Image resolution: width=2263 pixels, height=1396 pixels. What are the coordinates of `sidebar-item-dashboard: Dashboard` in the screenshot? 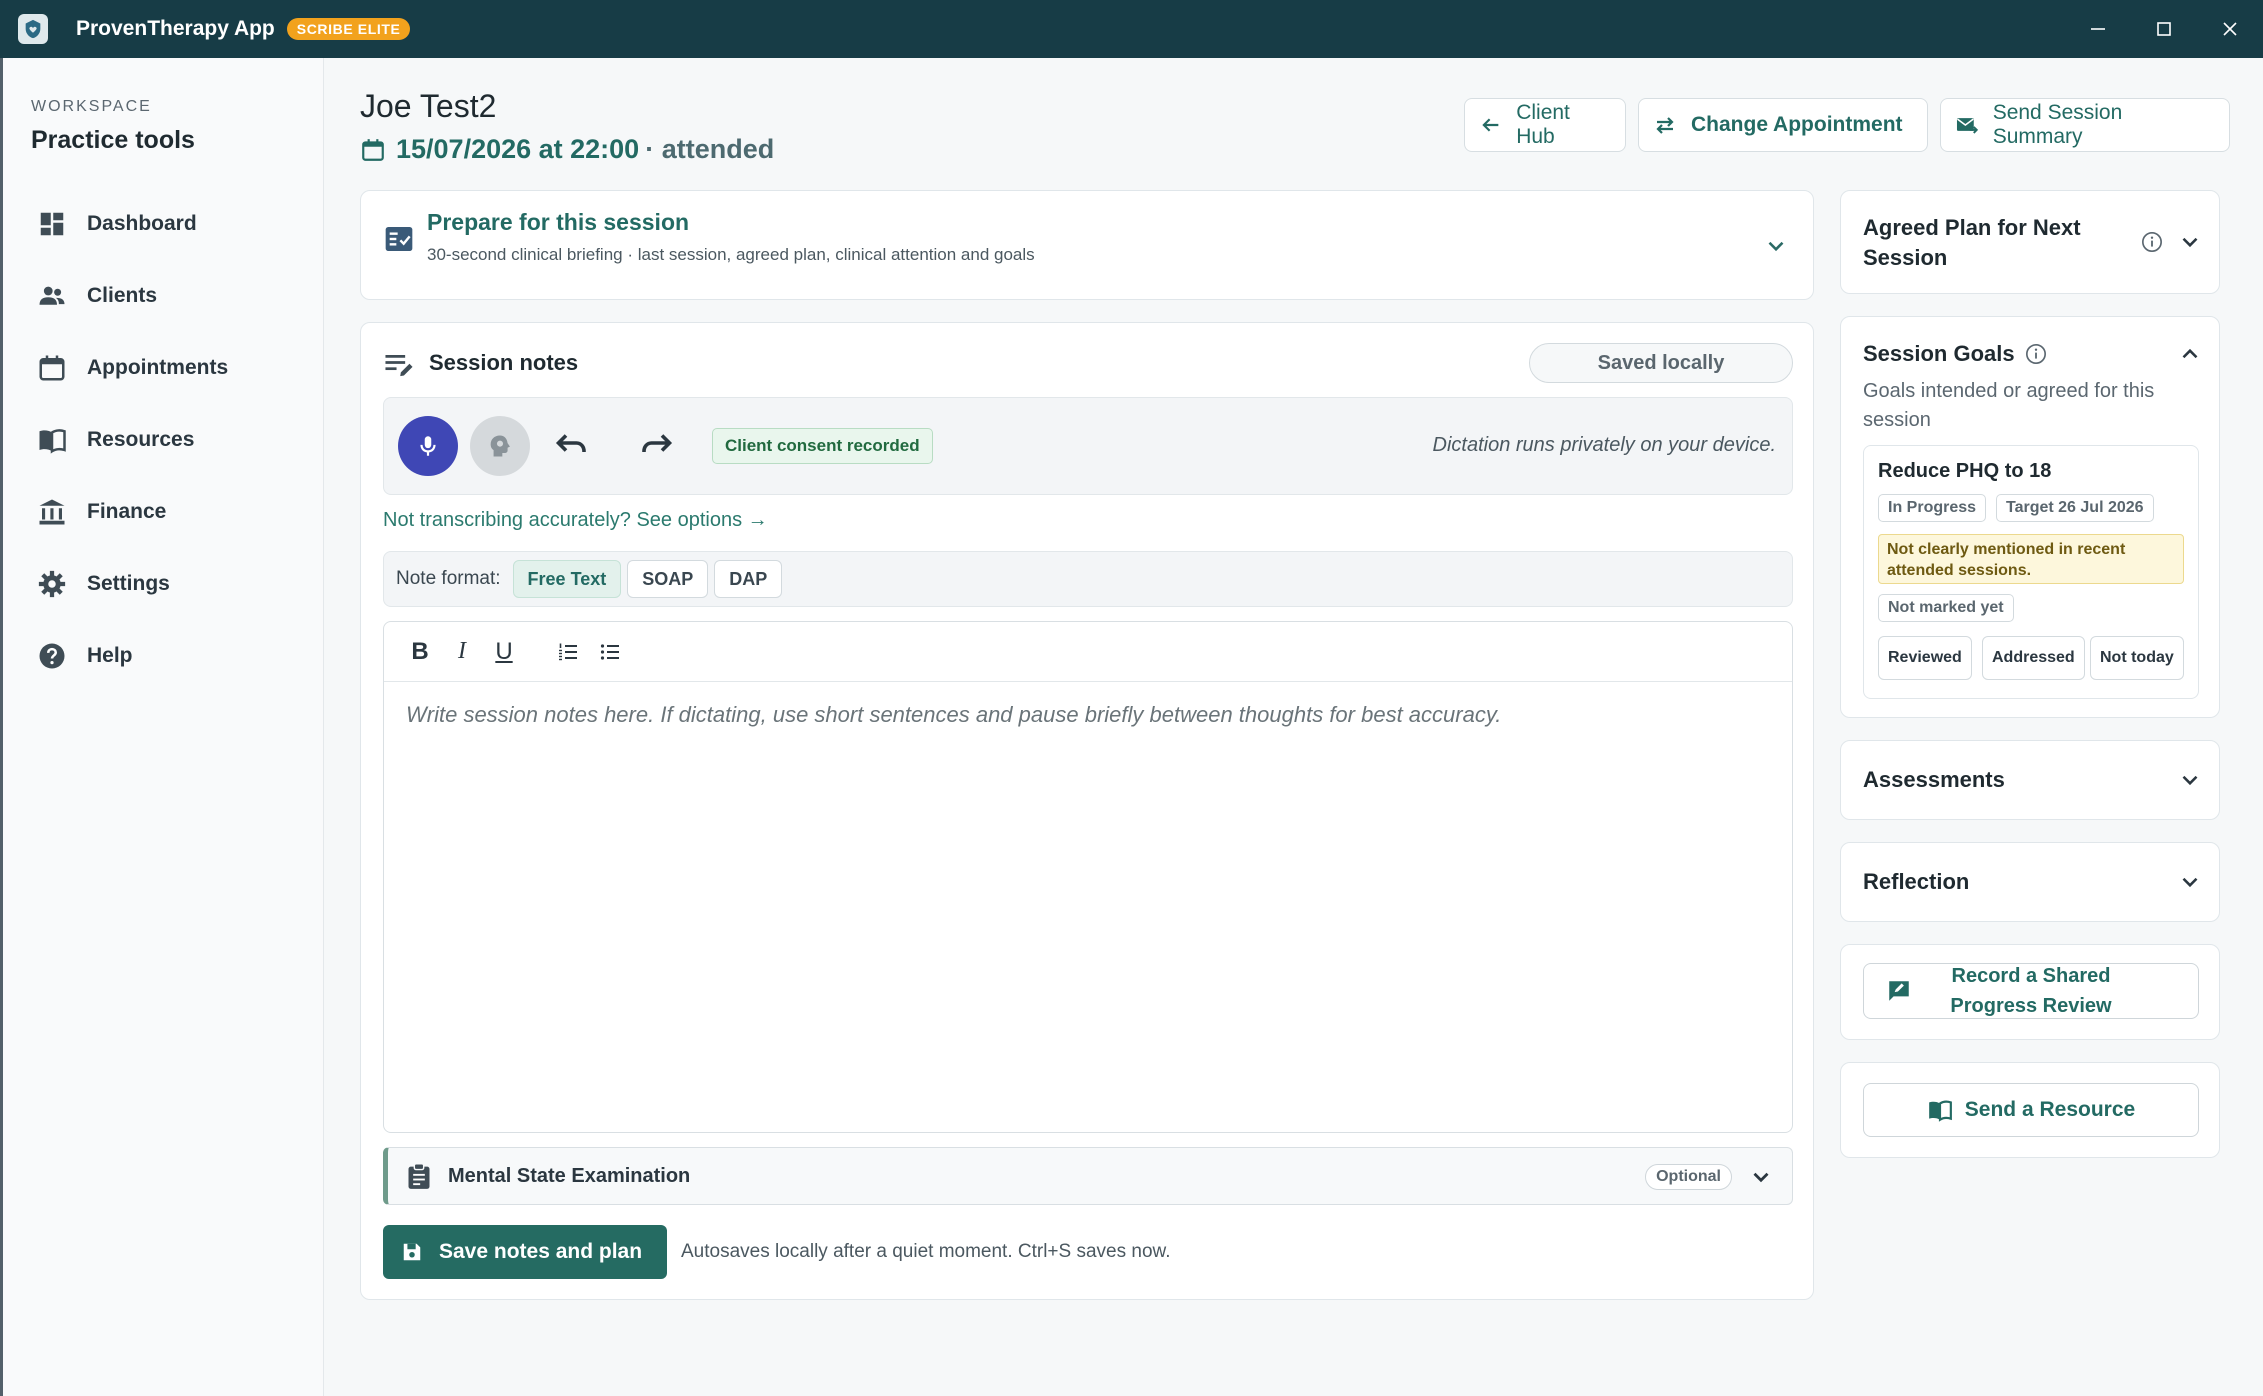 It's located at (163, 224).